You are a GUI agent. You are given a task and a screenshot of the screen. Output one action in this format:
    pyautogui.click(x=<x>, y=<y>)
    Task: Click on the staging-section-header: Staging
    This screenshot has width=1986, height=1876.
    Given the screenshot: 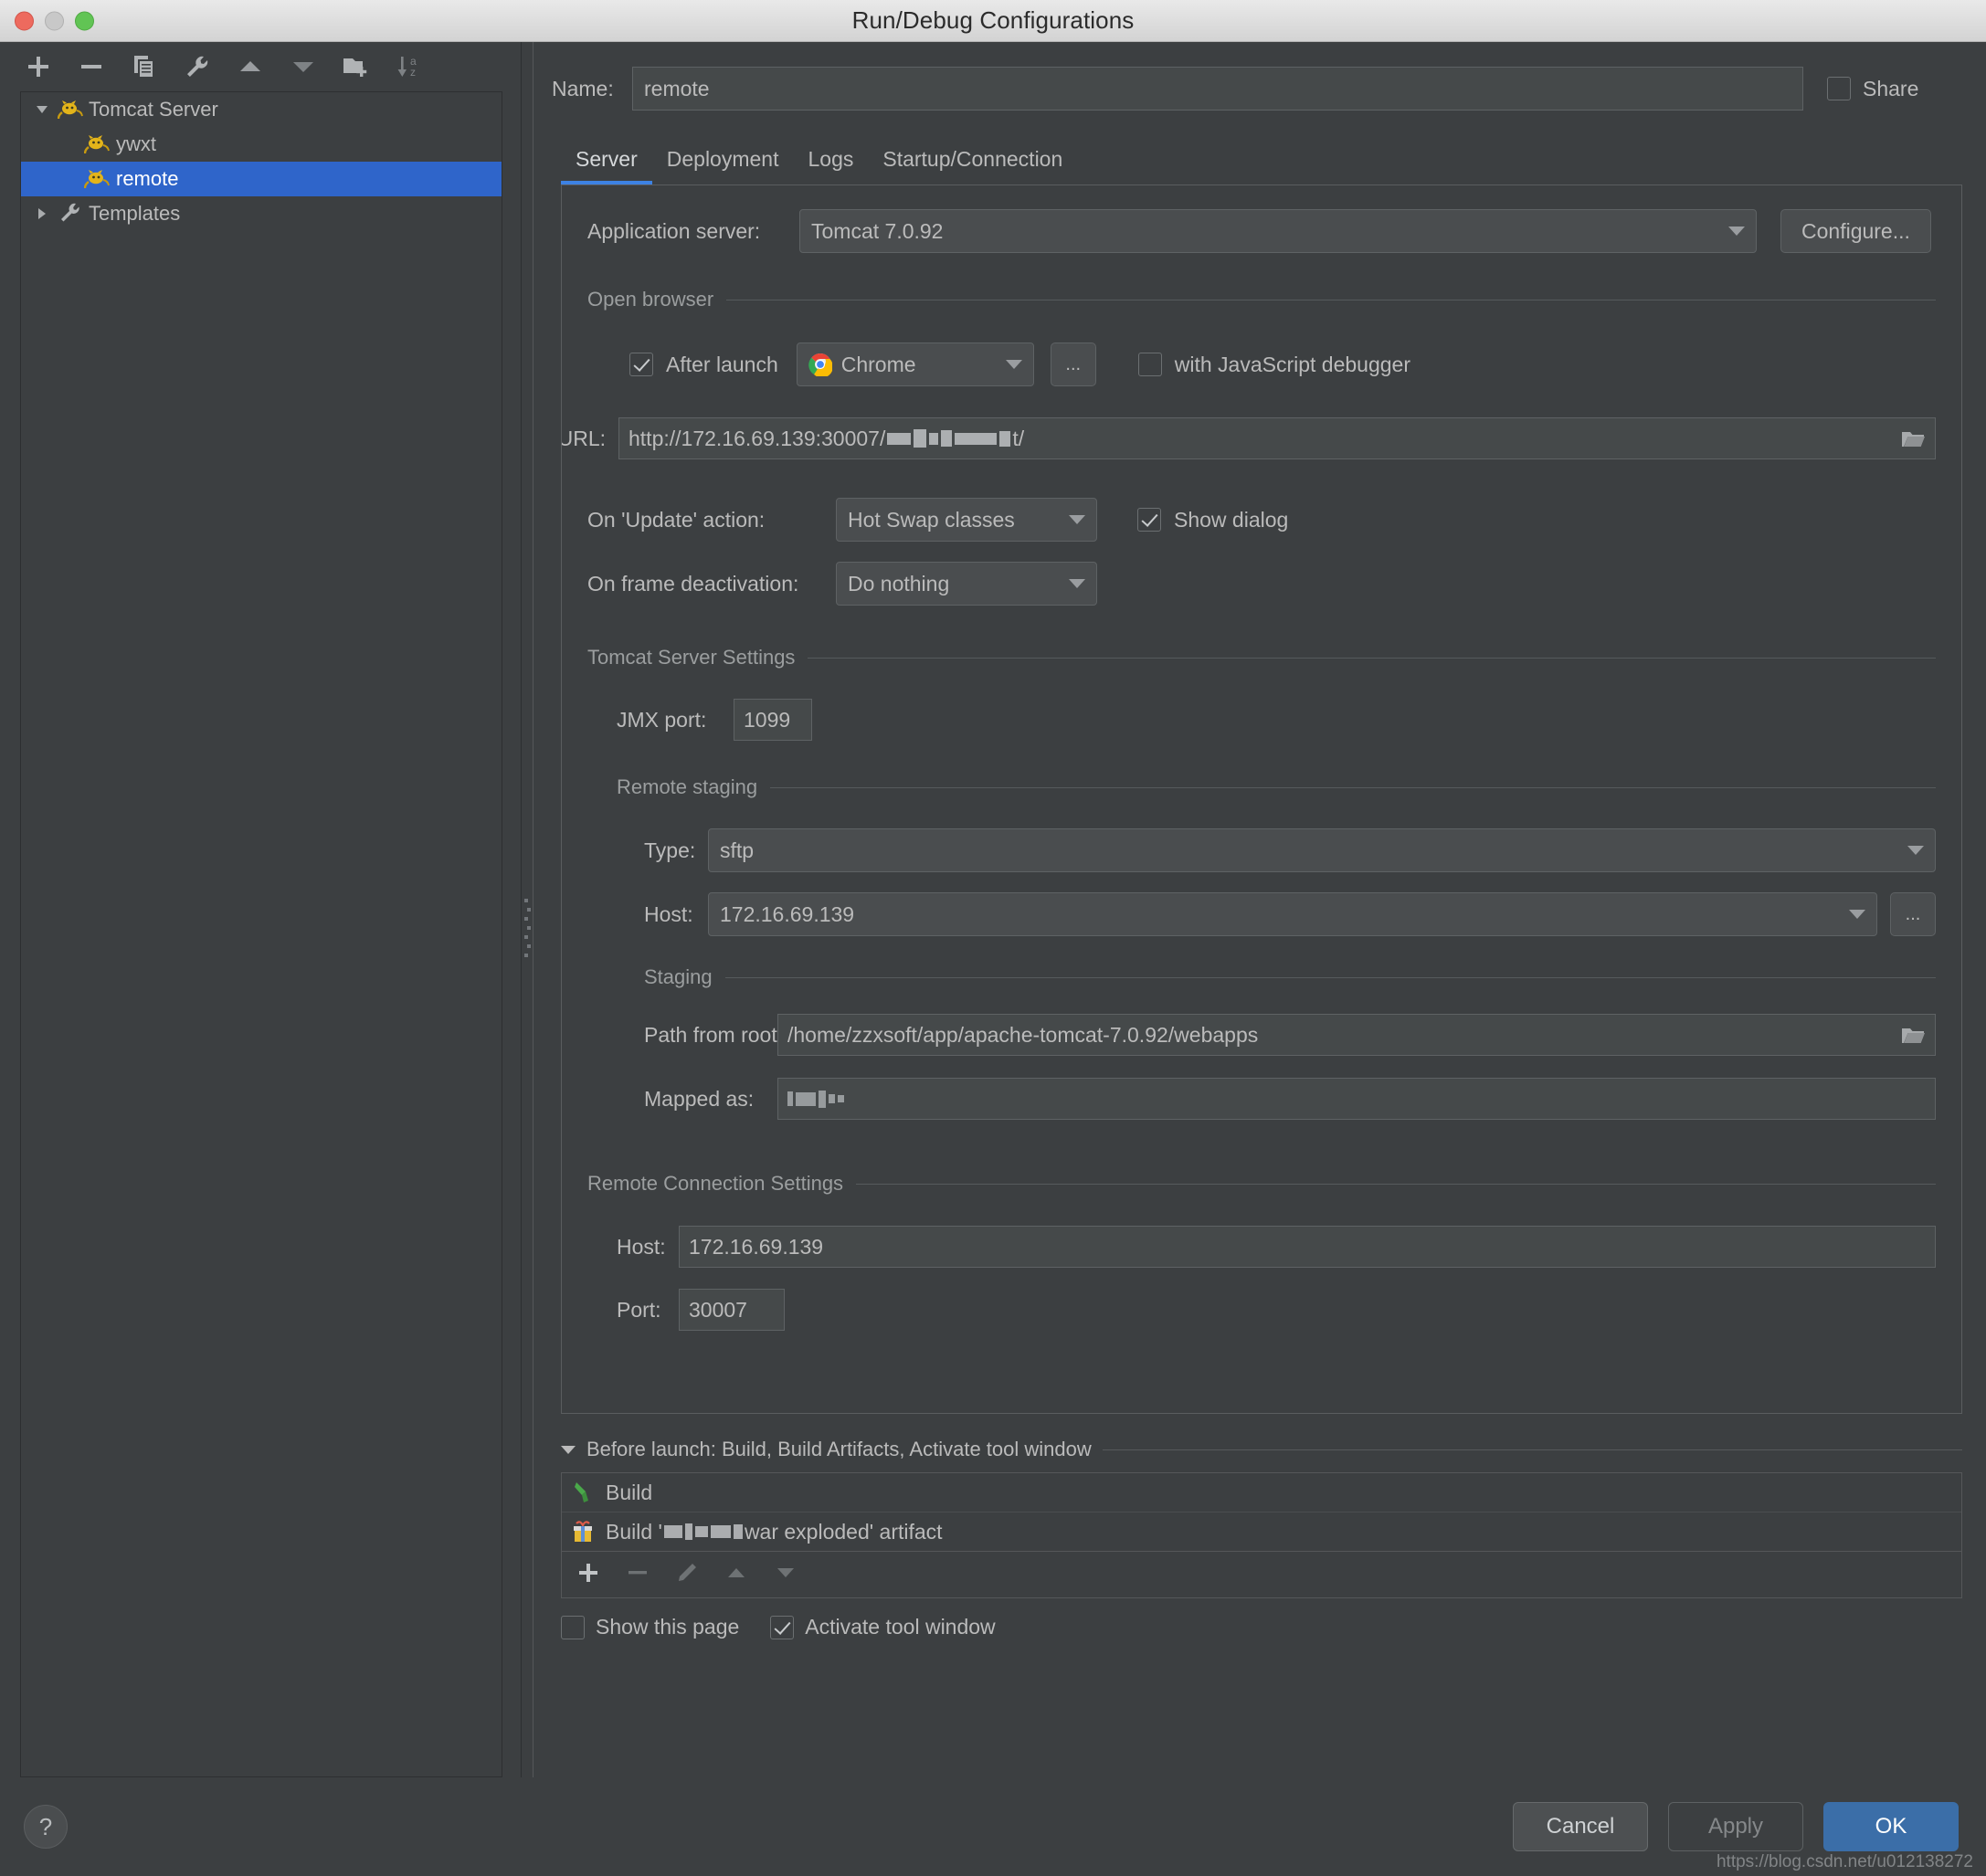 What is the action you would take?
    pyautogui.click(x=1261, y=977)
    